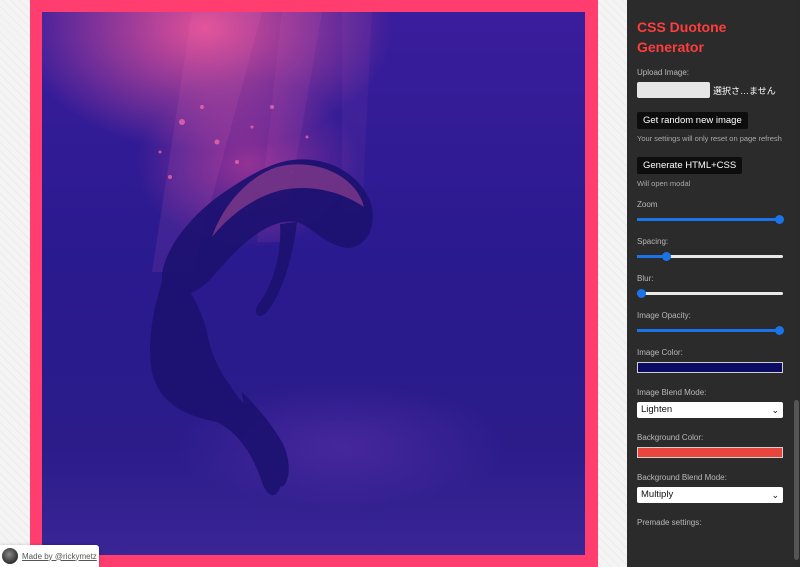 The image size is (800, 567). Describe the element at coordinates (653, 241) in the screenshot. I see `spacing-label: Spacing:` at that location.